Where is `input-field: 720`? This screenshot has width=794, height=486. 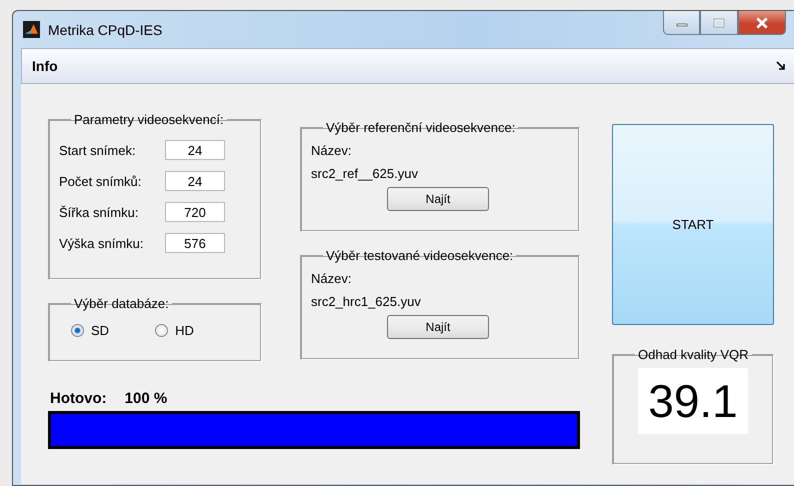 input-field: 720 is located at coordinates (195, 212).